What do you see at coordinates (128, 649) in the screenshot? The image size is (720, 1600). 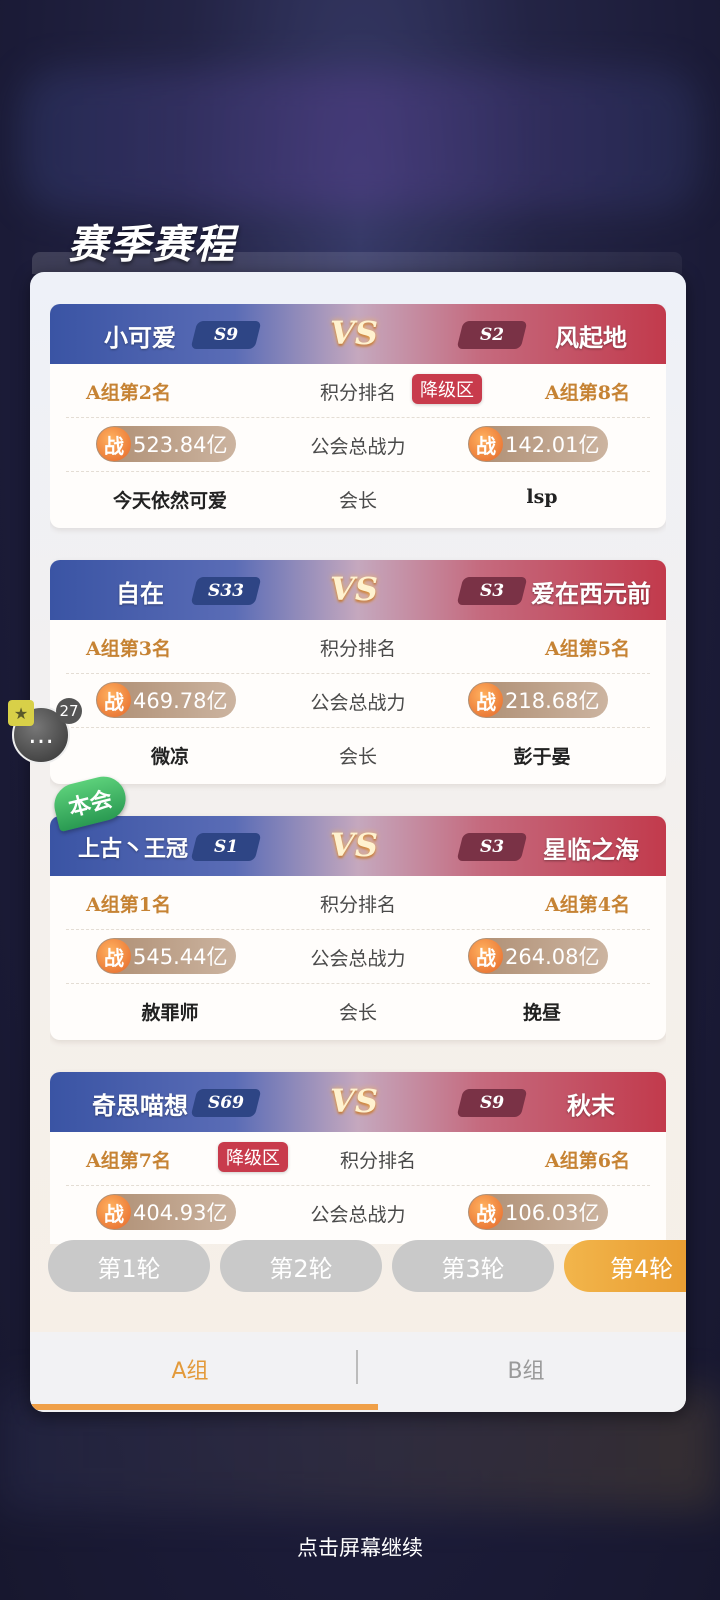 I see `left-rank: A组第3名` at bounding box center [128, 649].